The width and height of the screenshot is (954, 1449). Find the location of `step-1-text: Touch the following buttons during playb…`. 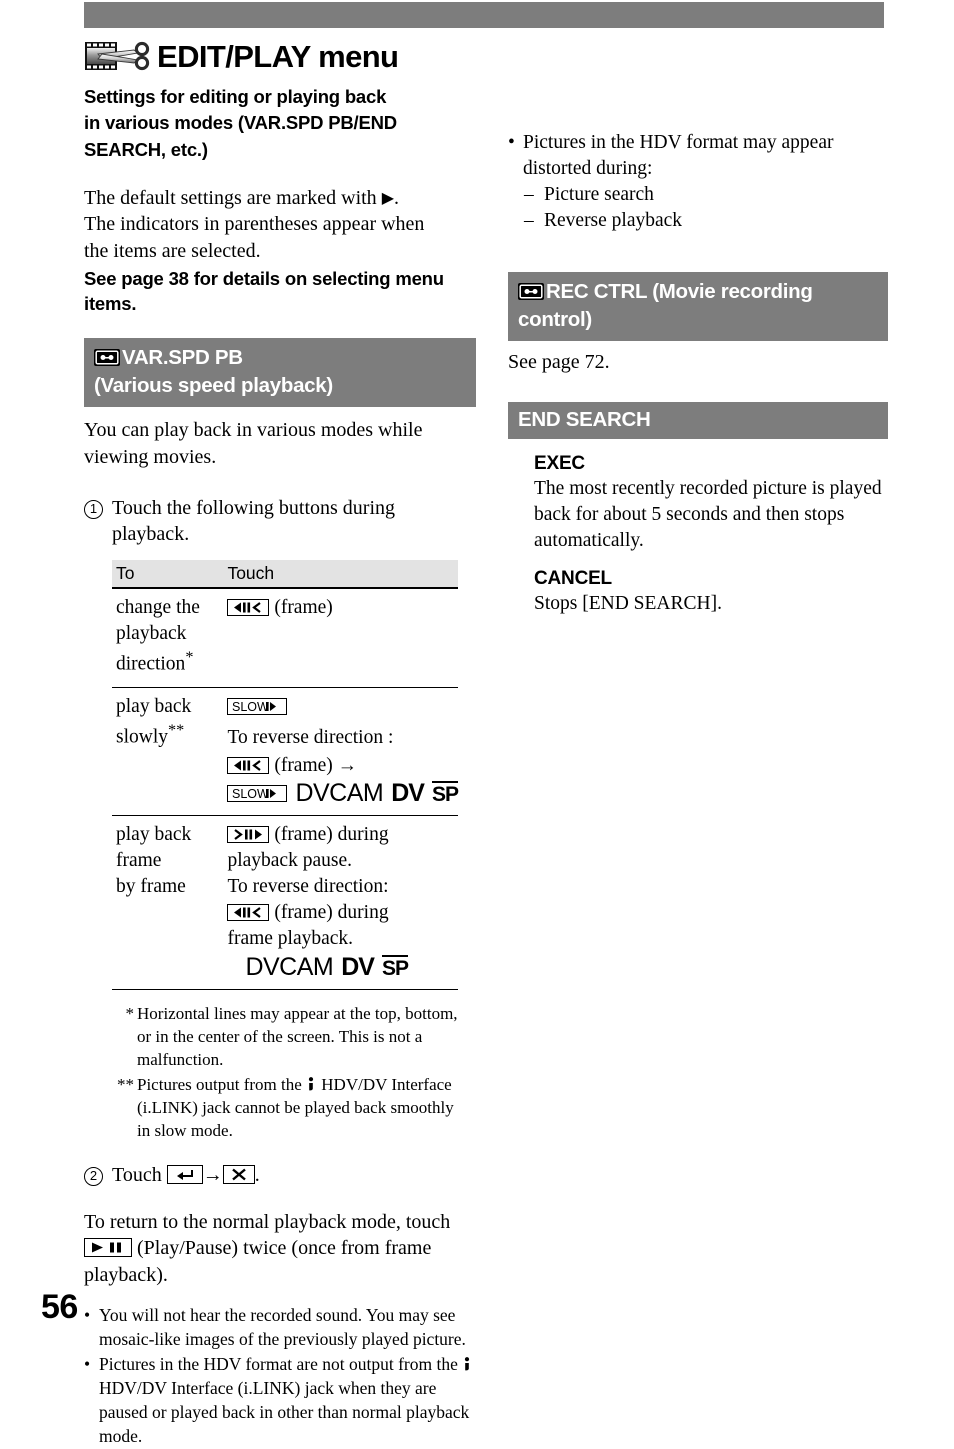

step-1-text: Touch the following buttons during playb… is located at coordinates (254, 521).